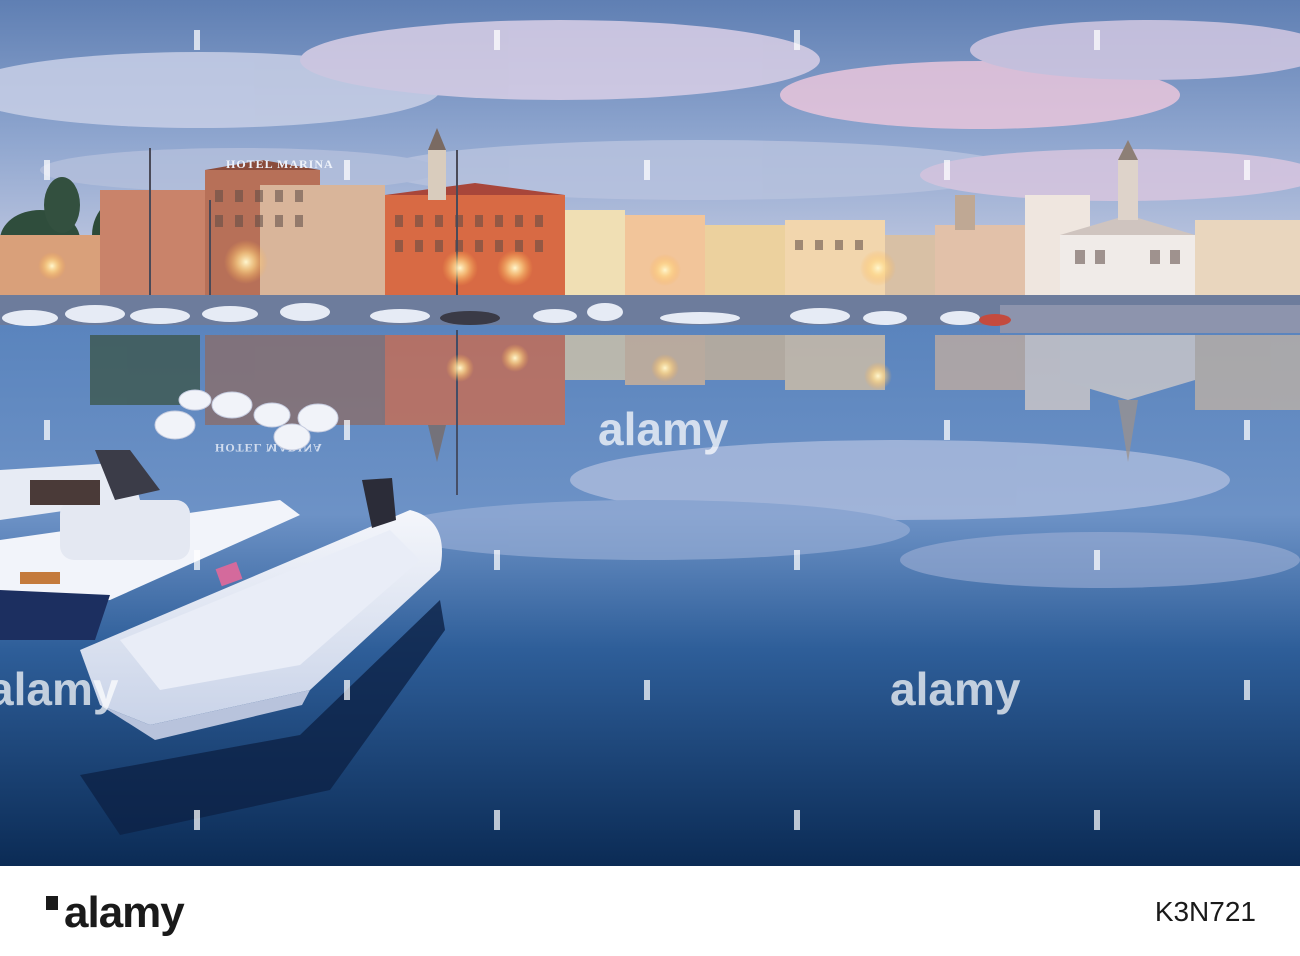  Describe the element at coordinates (280, 164) in the screenshot. I see `hotel-sign: HOTEL MARINA` at that location.